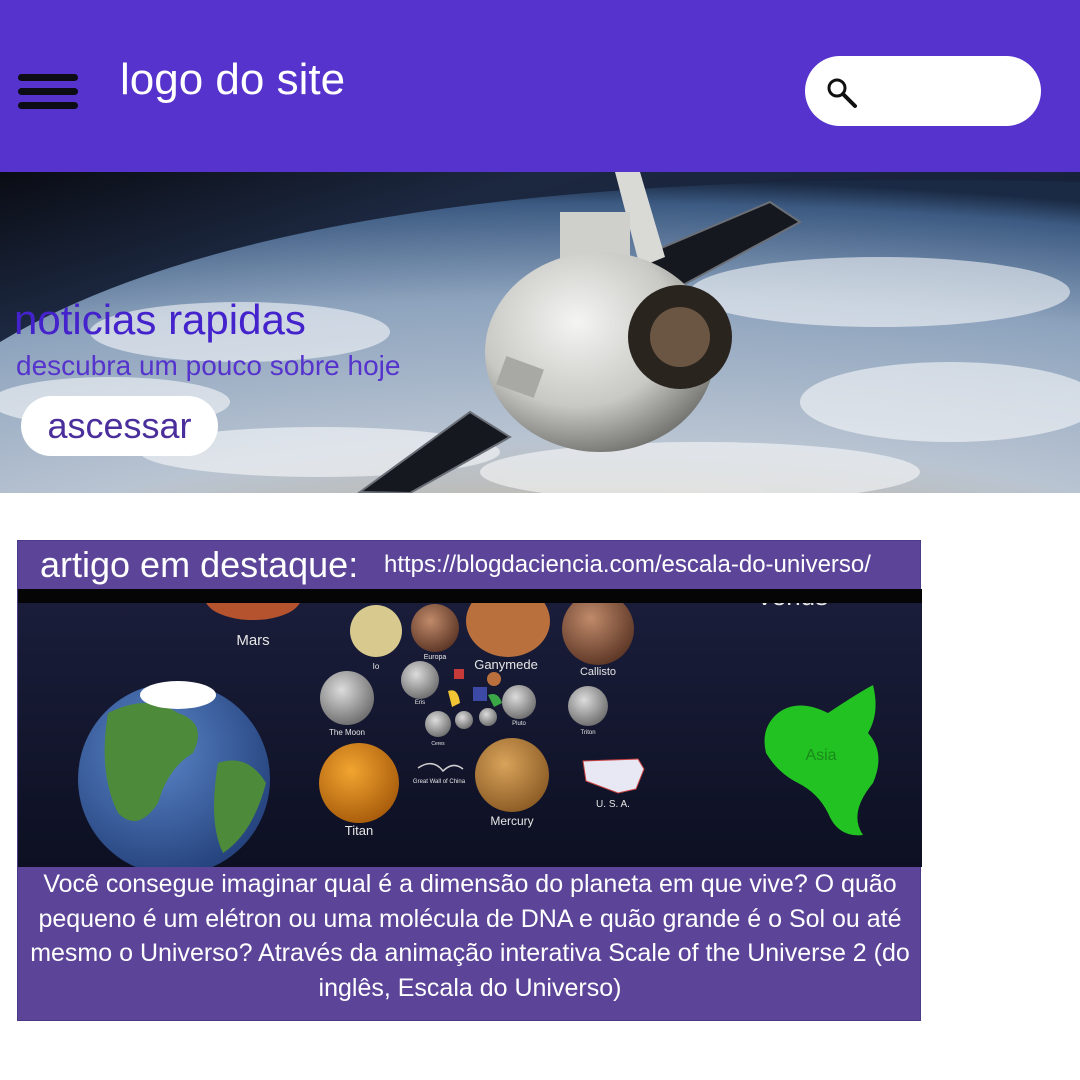  I want to click on search-box, so click(923, 91).